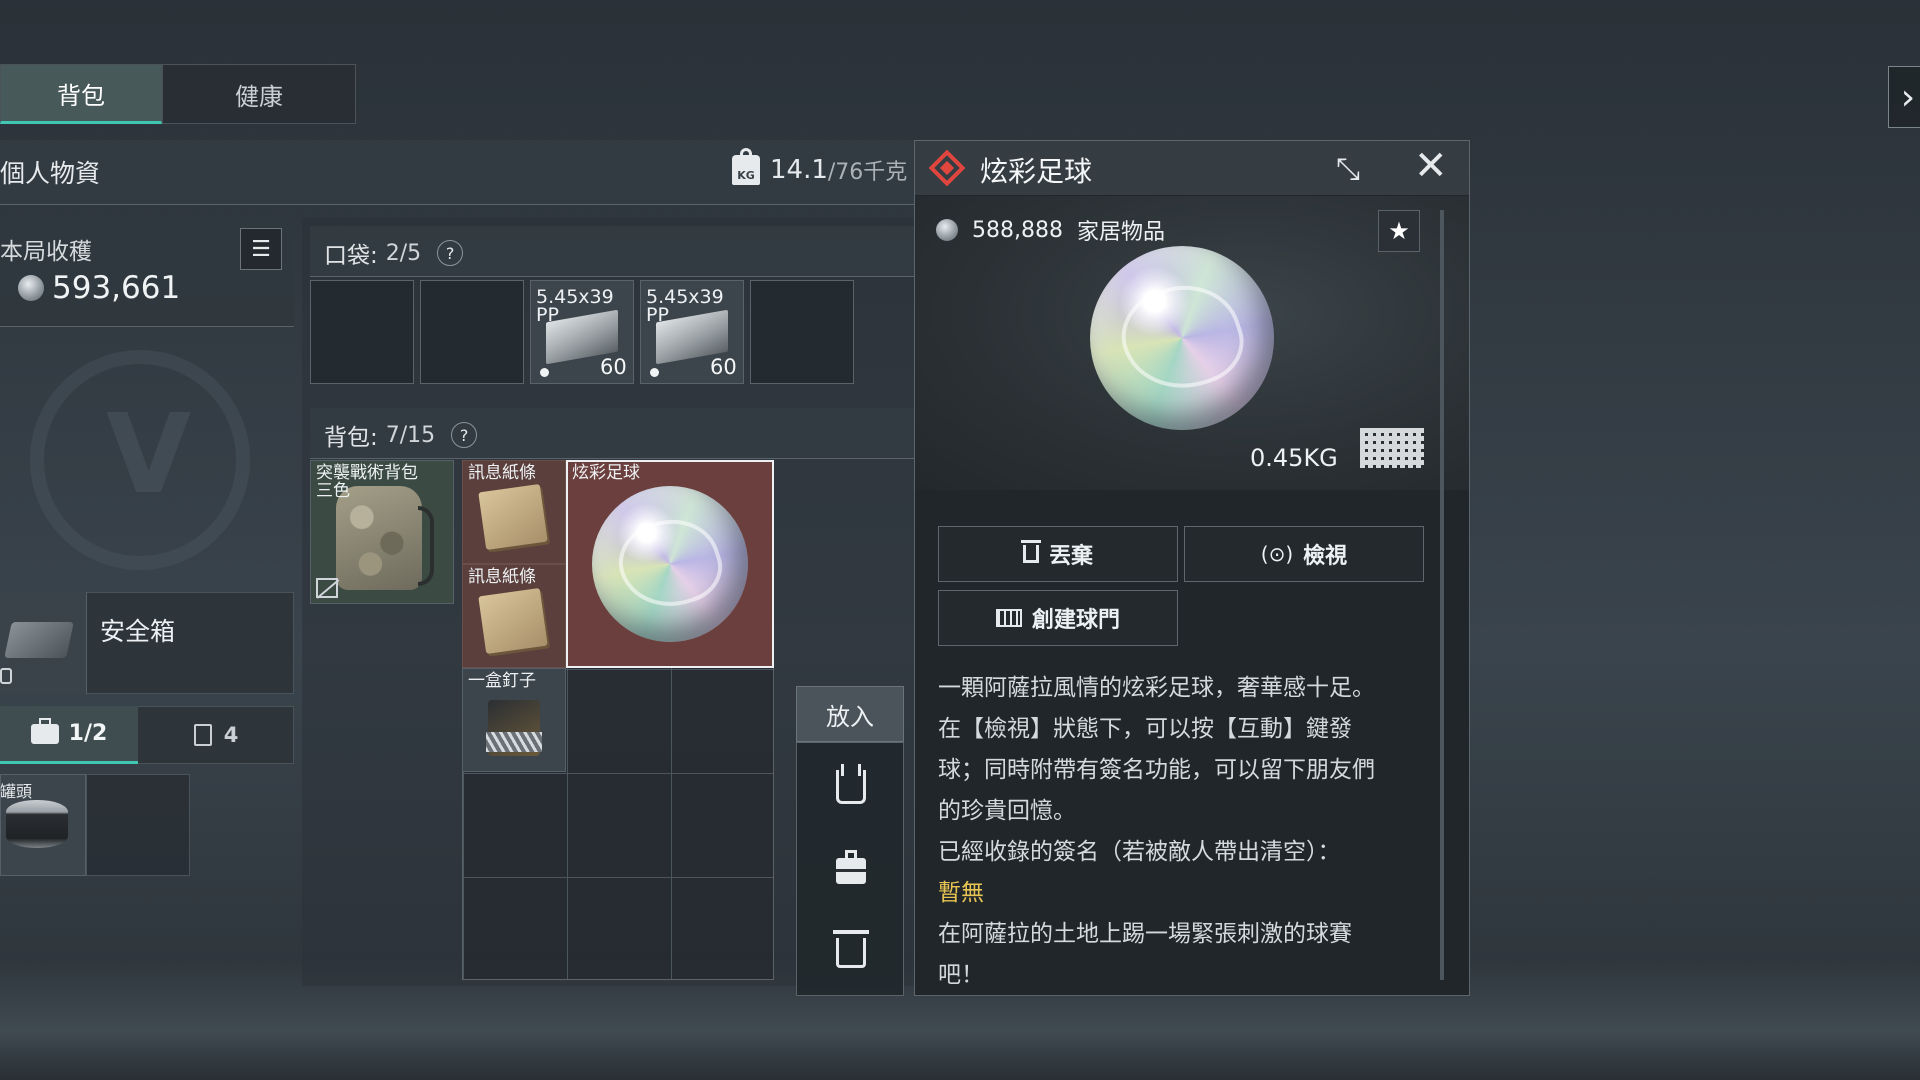 This screenshot has width=1920, height=1080. I want to click on no-secure-icon, so click(327, 588).